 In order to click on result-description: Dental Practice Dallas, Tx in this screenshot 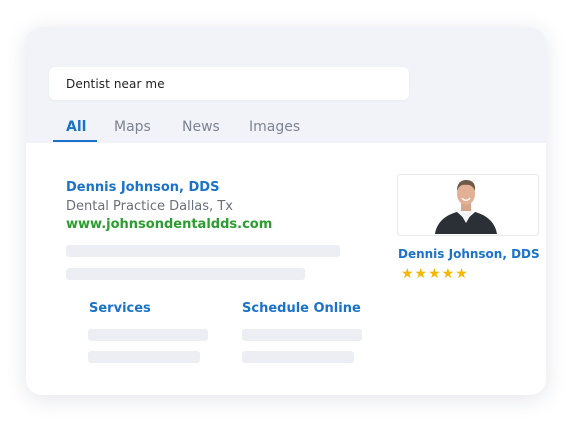, I will do `click(149, 206)`.